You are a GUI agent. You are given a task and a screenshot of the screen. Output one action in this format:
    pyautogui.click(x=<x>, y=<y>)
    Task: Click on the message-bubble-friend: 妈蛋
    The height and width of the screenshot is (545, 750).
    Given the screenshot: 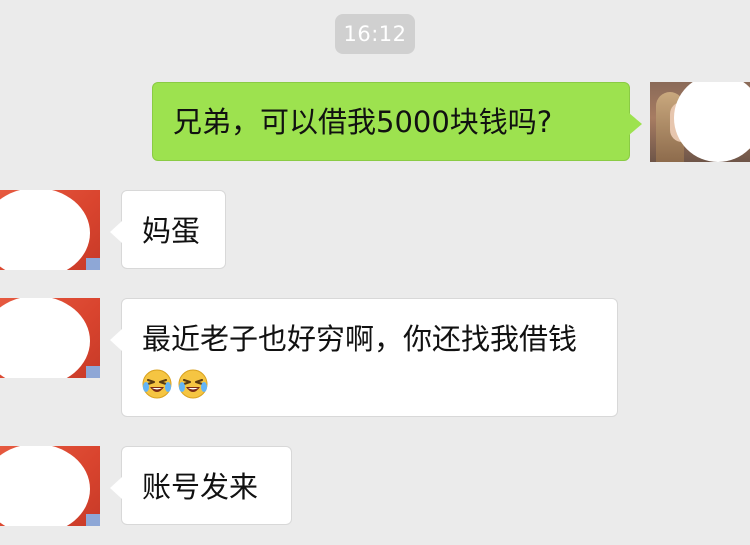 What is the action you would take?
    pyautogui.click(x=168, y=229)
    